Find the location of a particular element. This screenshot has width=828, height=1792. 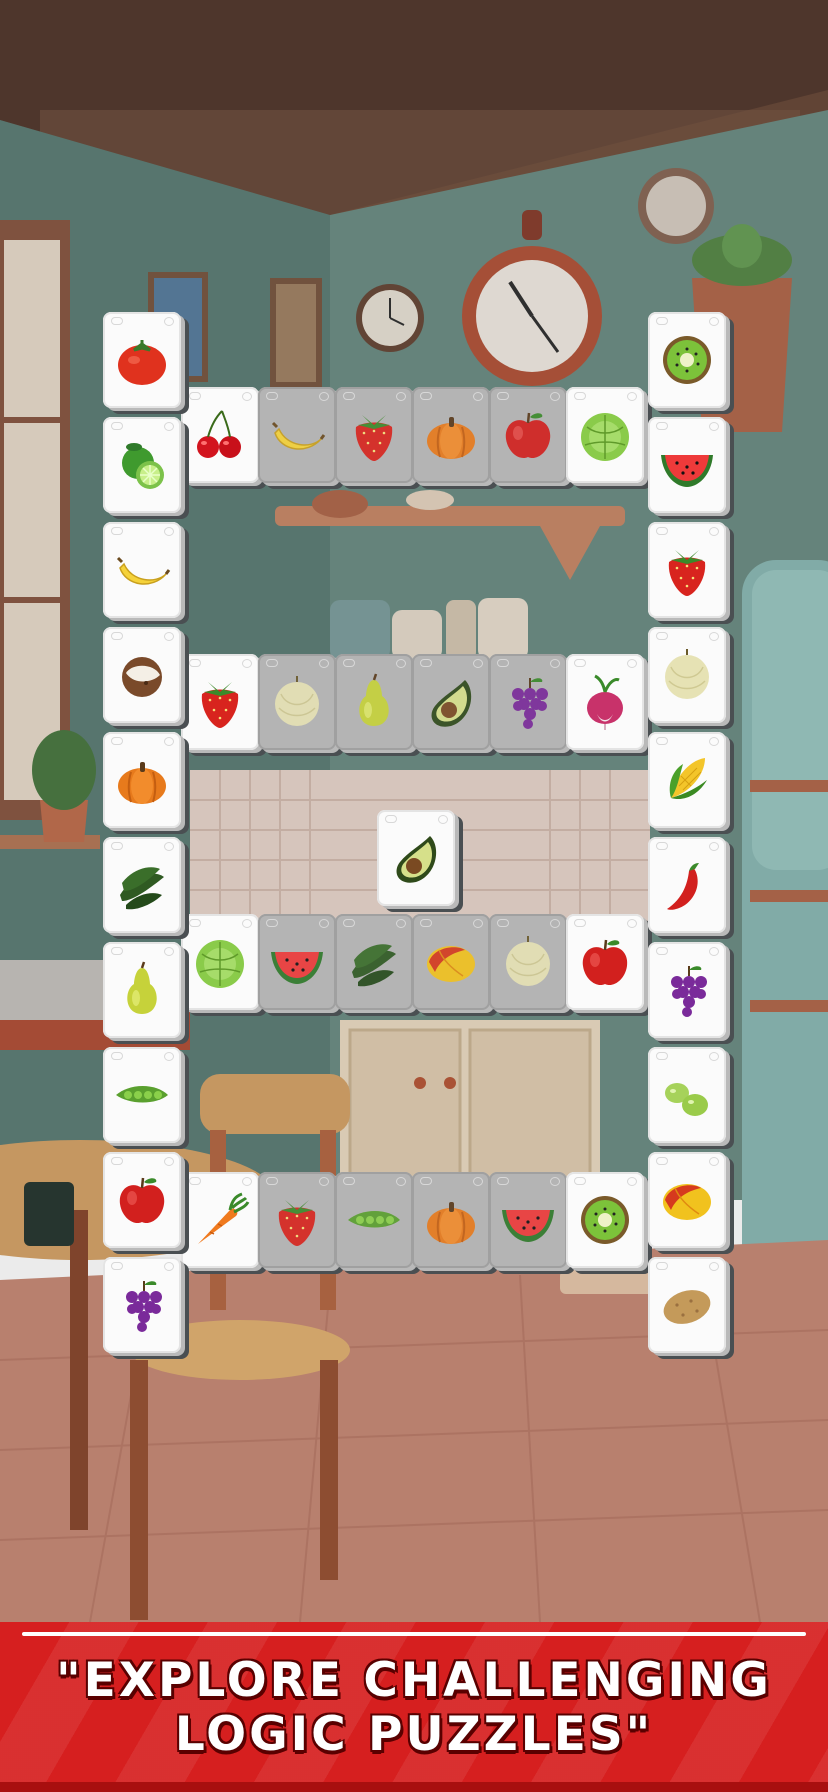

tile-left-column-3-banana is located at coordinates (146, 573).